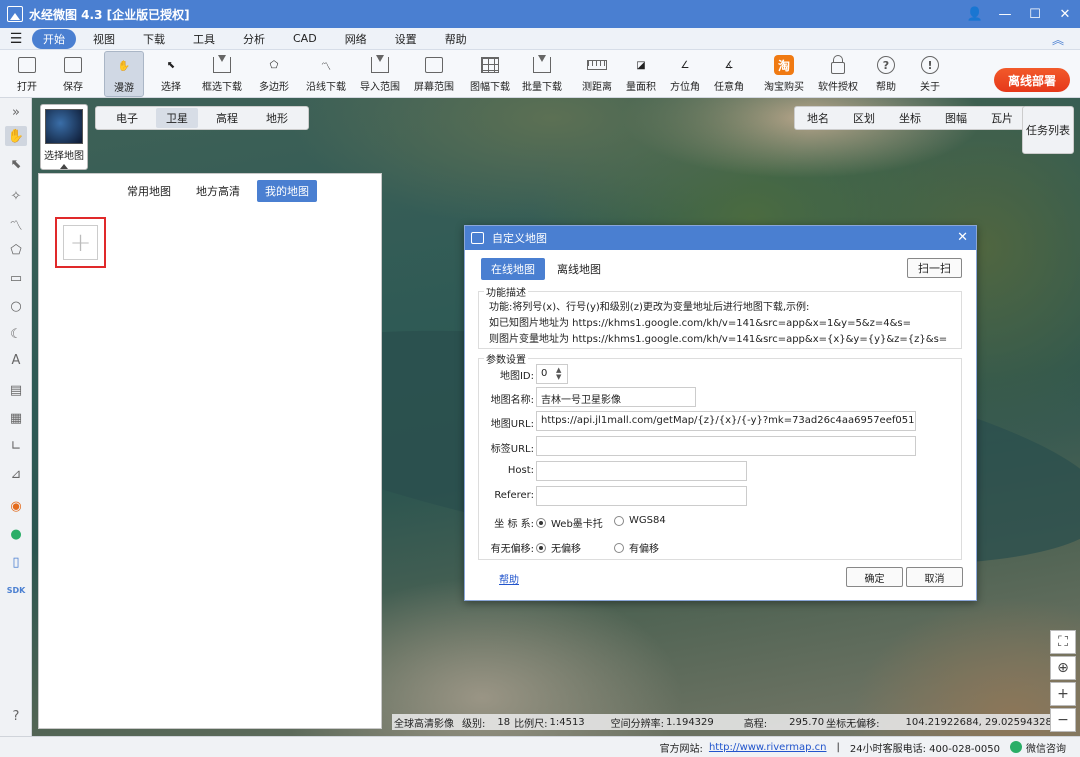 This screenshot has height=757, width=1080. I want to click on circle-tool-icon: ○, so click(16, 306).